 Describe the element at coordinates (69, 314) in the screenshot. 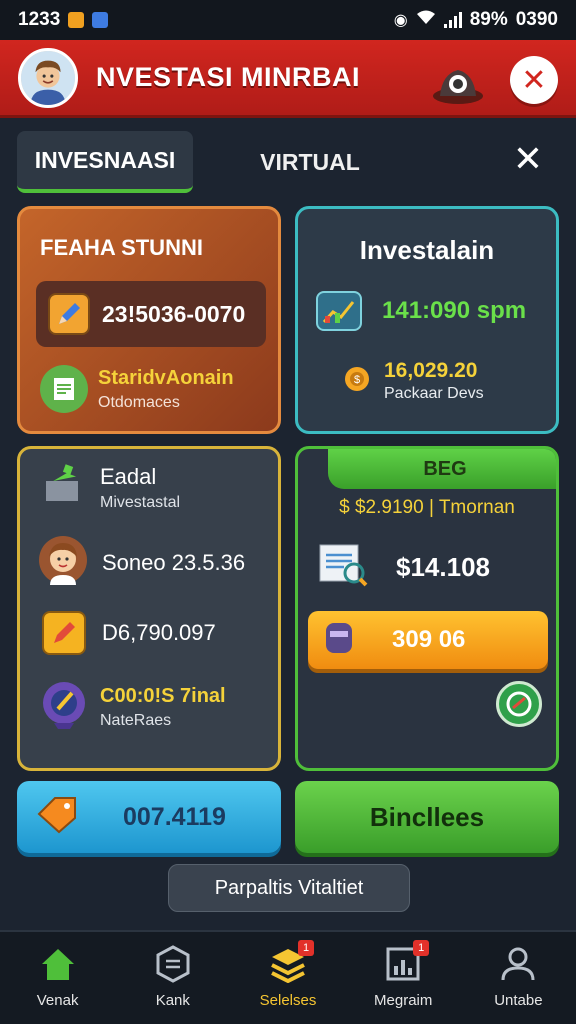

I see `pencil-icon` at that location.